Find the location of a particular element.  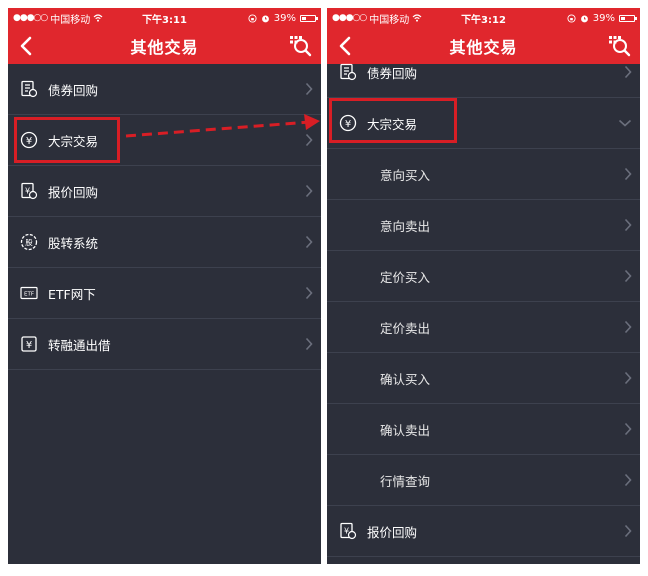

svg-text: 股 is located at coordinates (29, 242).